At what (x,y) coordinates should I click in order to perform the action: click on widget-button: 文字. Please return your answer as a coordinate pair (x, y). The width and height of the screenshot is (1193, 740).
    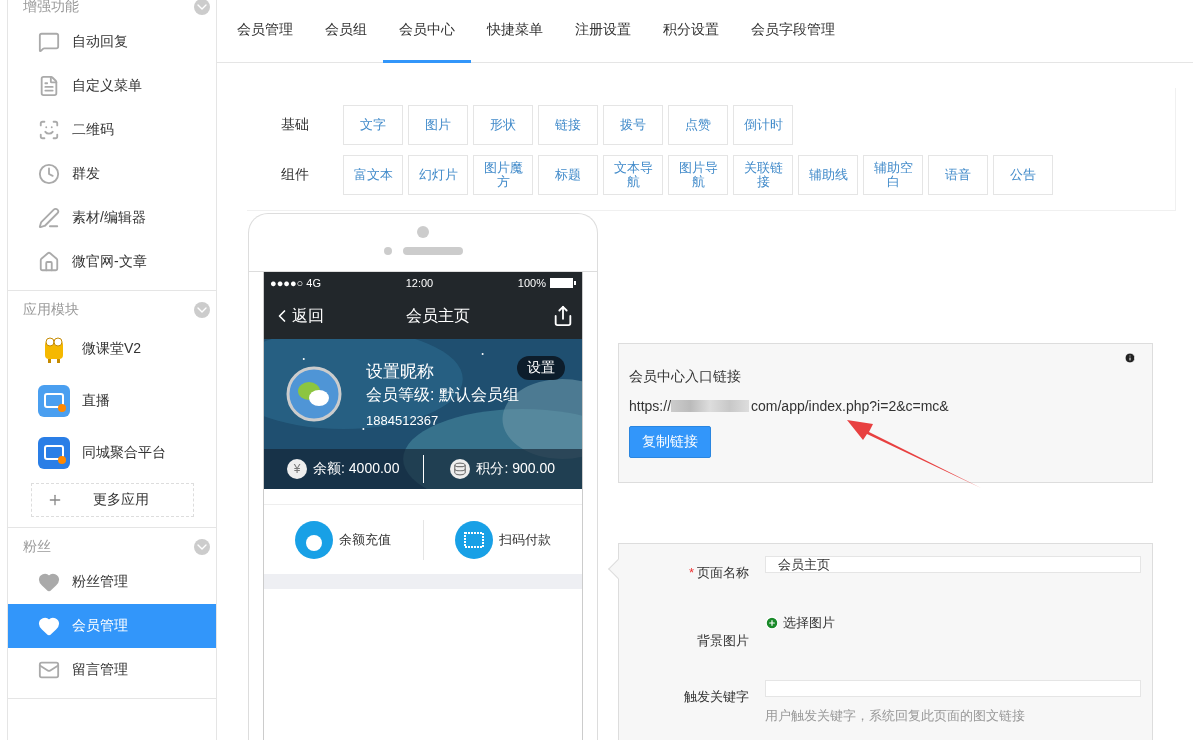
    Looking at the image, I should click on (373, 125).